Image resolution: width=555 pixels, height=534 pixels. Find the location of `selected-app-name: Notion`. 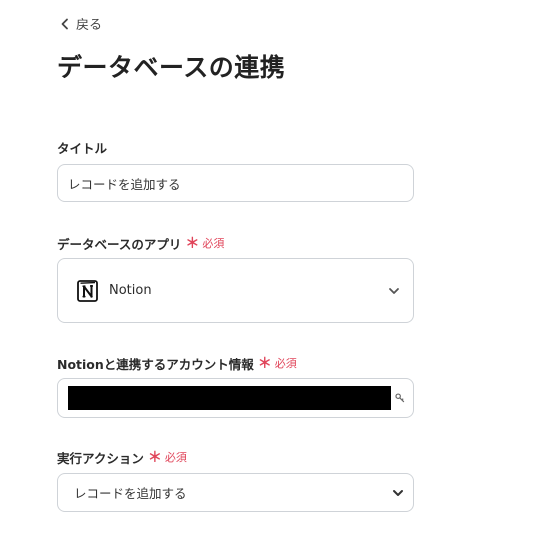

selected-app-name: Notion is located at coordinates (130, 290).